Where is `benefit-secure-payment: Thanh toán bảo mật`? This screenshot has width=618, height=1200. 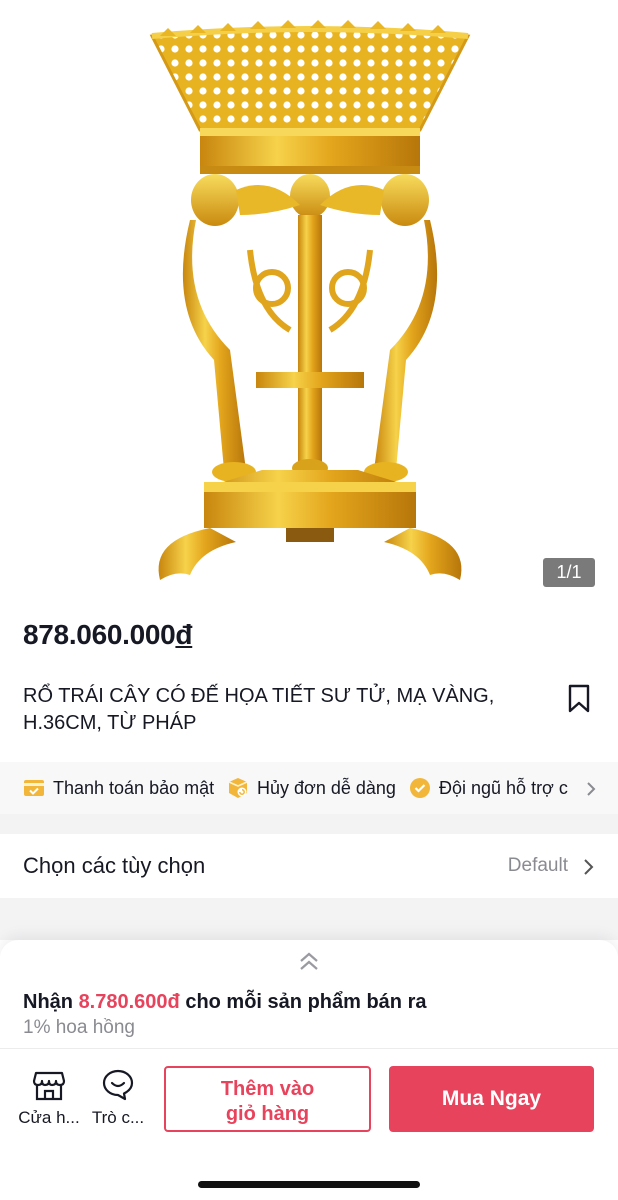
benefit-secure-payment: Thanh toán bảo mật is located at coordinates (118, 788).